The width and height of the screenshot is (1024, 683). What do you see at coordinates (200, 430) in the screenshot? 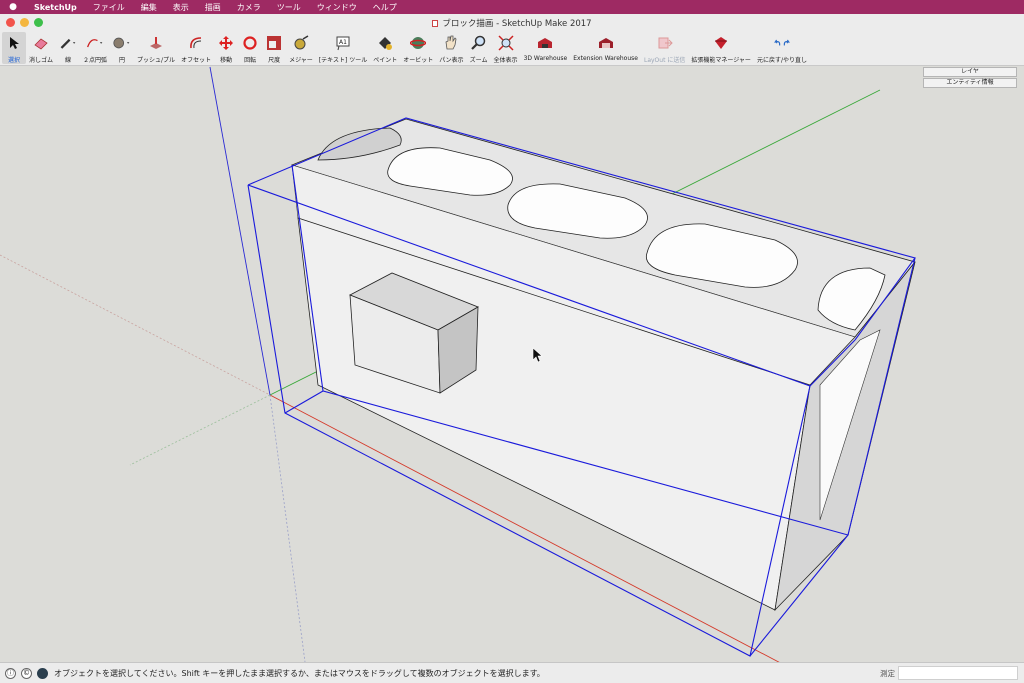
I see `green-axis-negative` at bounding box center [200, 430].